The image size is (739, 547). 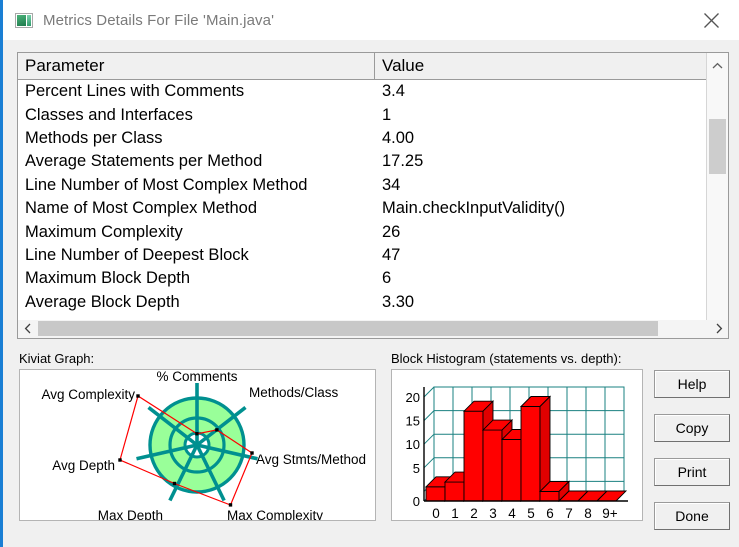 I want to click on cell-value: 34, so click(x=391, y=184).